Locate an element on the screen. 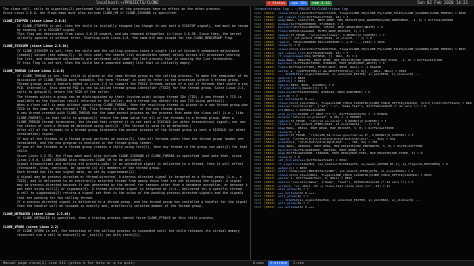 This screenshot has width=474, height=266. tmux-tab: 1:strace is located at coordinates (278, 263).